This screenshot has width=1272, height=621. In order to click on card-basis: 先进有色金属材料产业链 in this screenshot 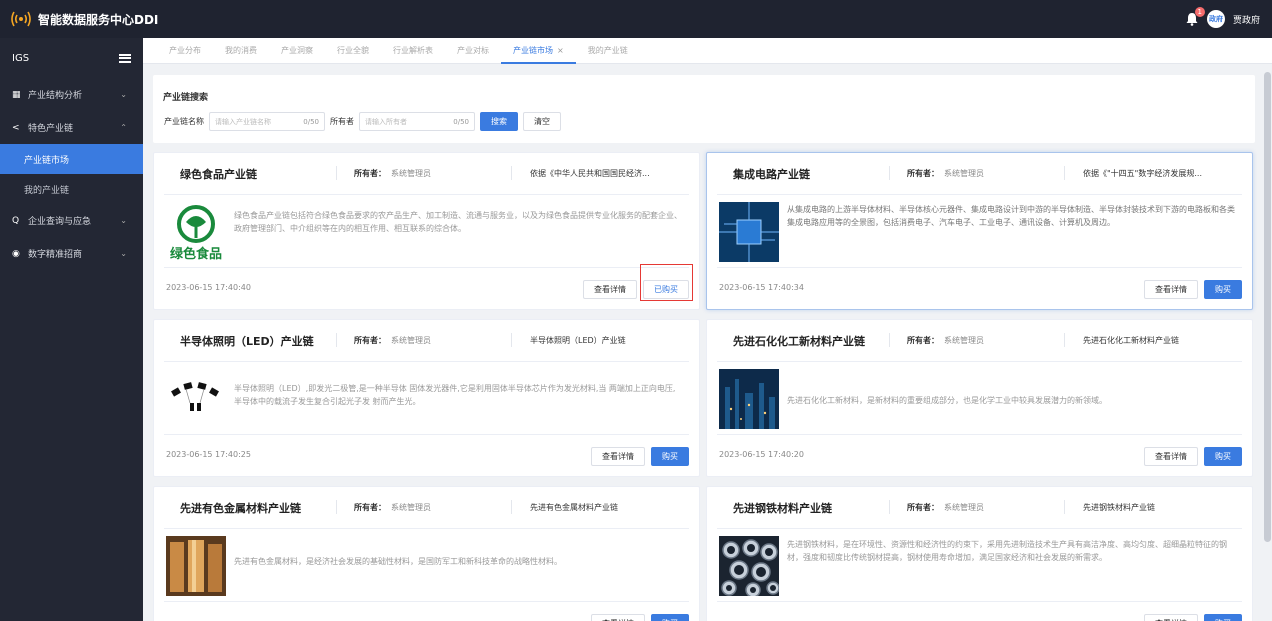, I will do `click(574, 507)`.